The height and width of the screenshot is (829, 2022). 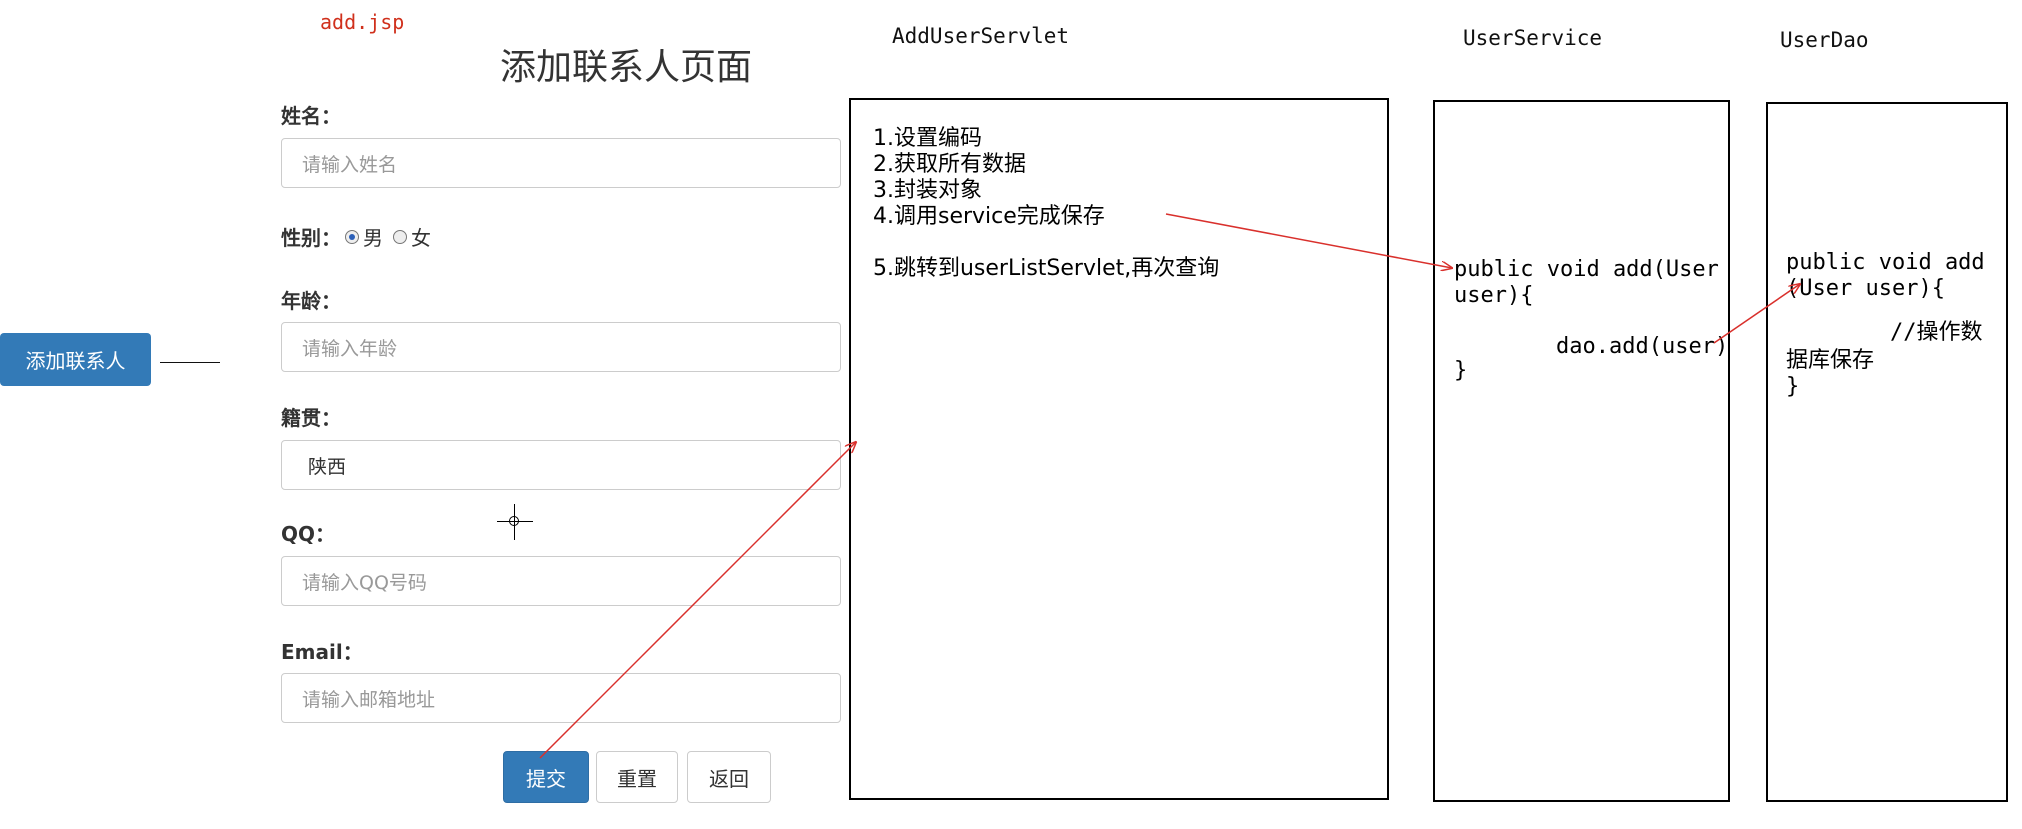 I want to click on arrow-submit-to-servlet, so click(x=697, y=600).